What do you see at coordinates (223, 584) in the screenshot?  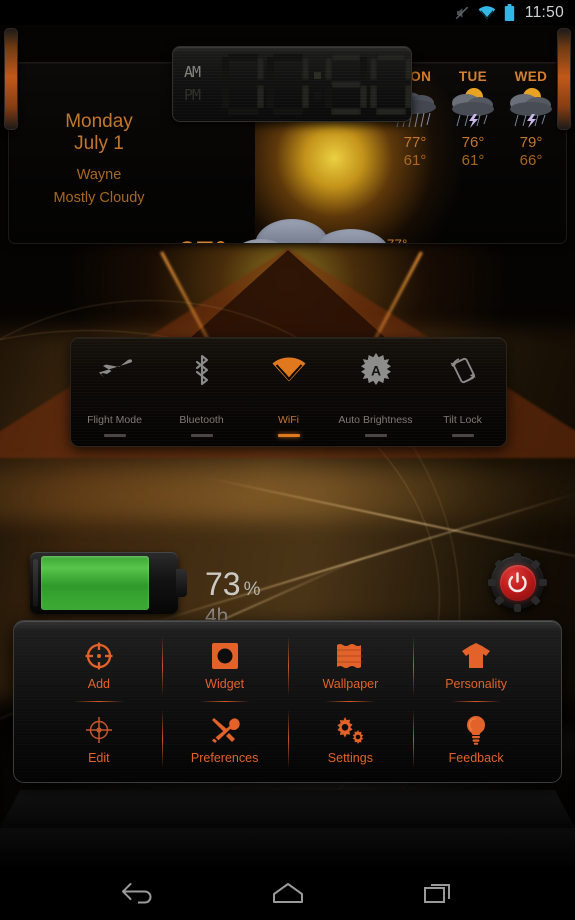 I see `battery-percent-value: 73` at bounding box center [223, 584].